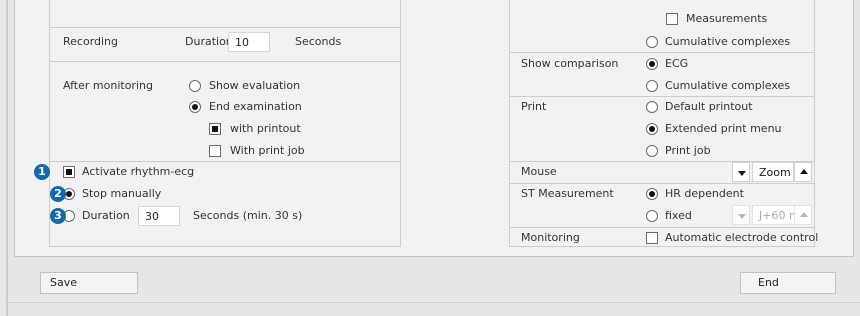 This screenshot has width=860, height=316. I want to click on after-monitoring-label: After monitoring, so click(108, 85).